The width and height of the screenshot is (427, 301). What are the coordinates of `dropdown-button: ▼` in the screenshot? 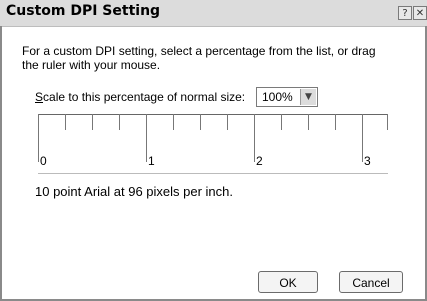 It's located at (308, 97).